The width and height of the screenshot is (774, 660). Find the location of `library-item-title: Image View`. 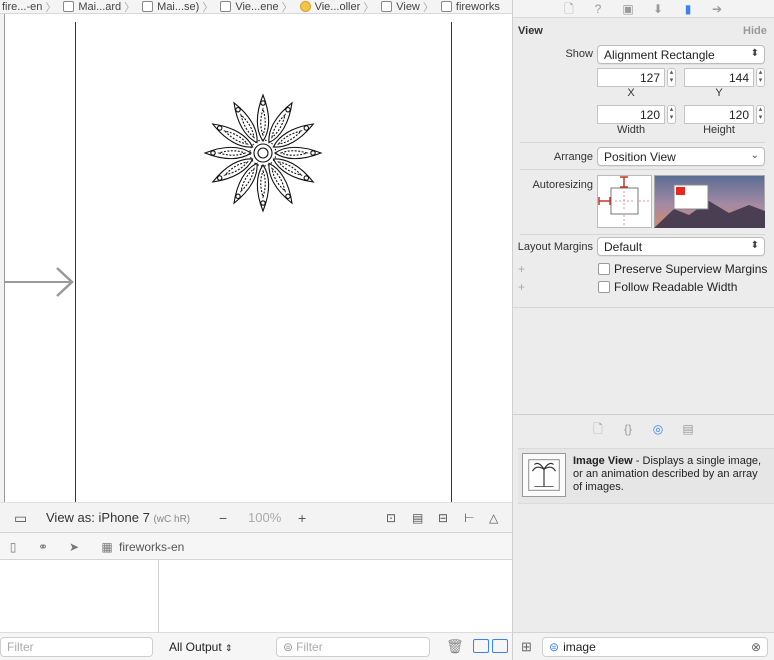

library-item-title: Image View is located at coordinates (603, 461).